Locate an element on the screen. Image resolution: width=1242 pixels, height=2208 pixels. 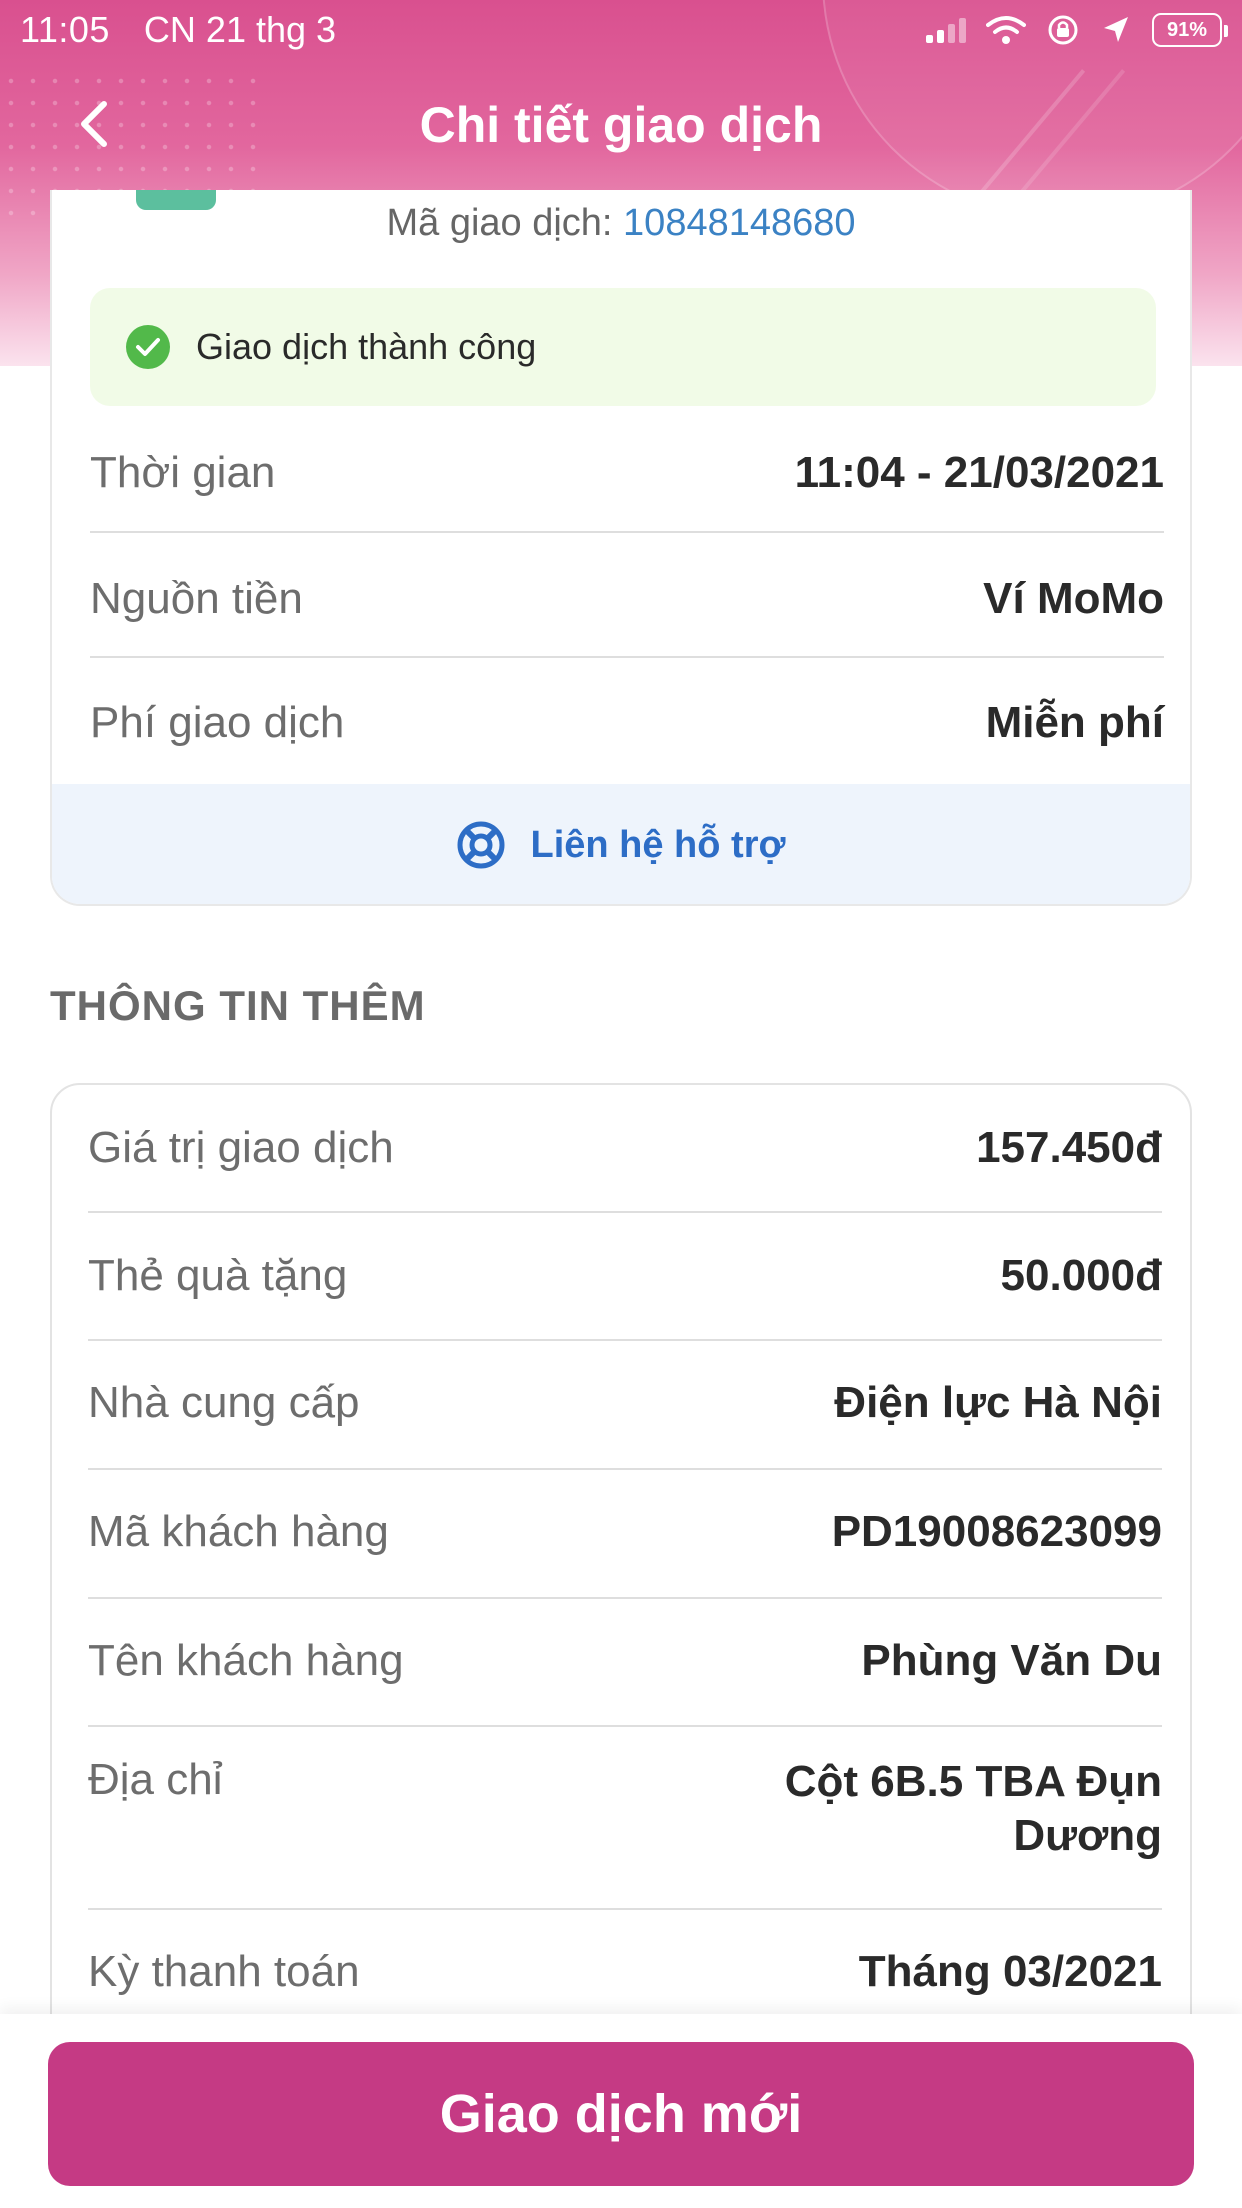
info-row-time: Thời gian 11:04 - 21/03/2021 is located at coordinates (627, 473).